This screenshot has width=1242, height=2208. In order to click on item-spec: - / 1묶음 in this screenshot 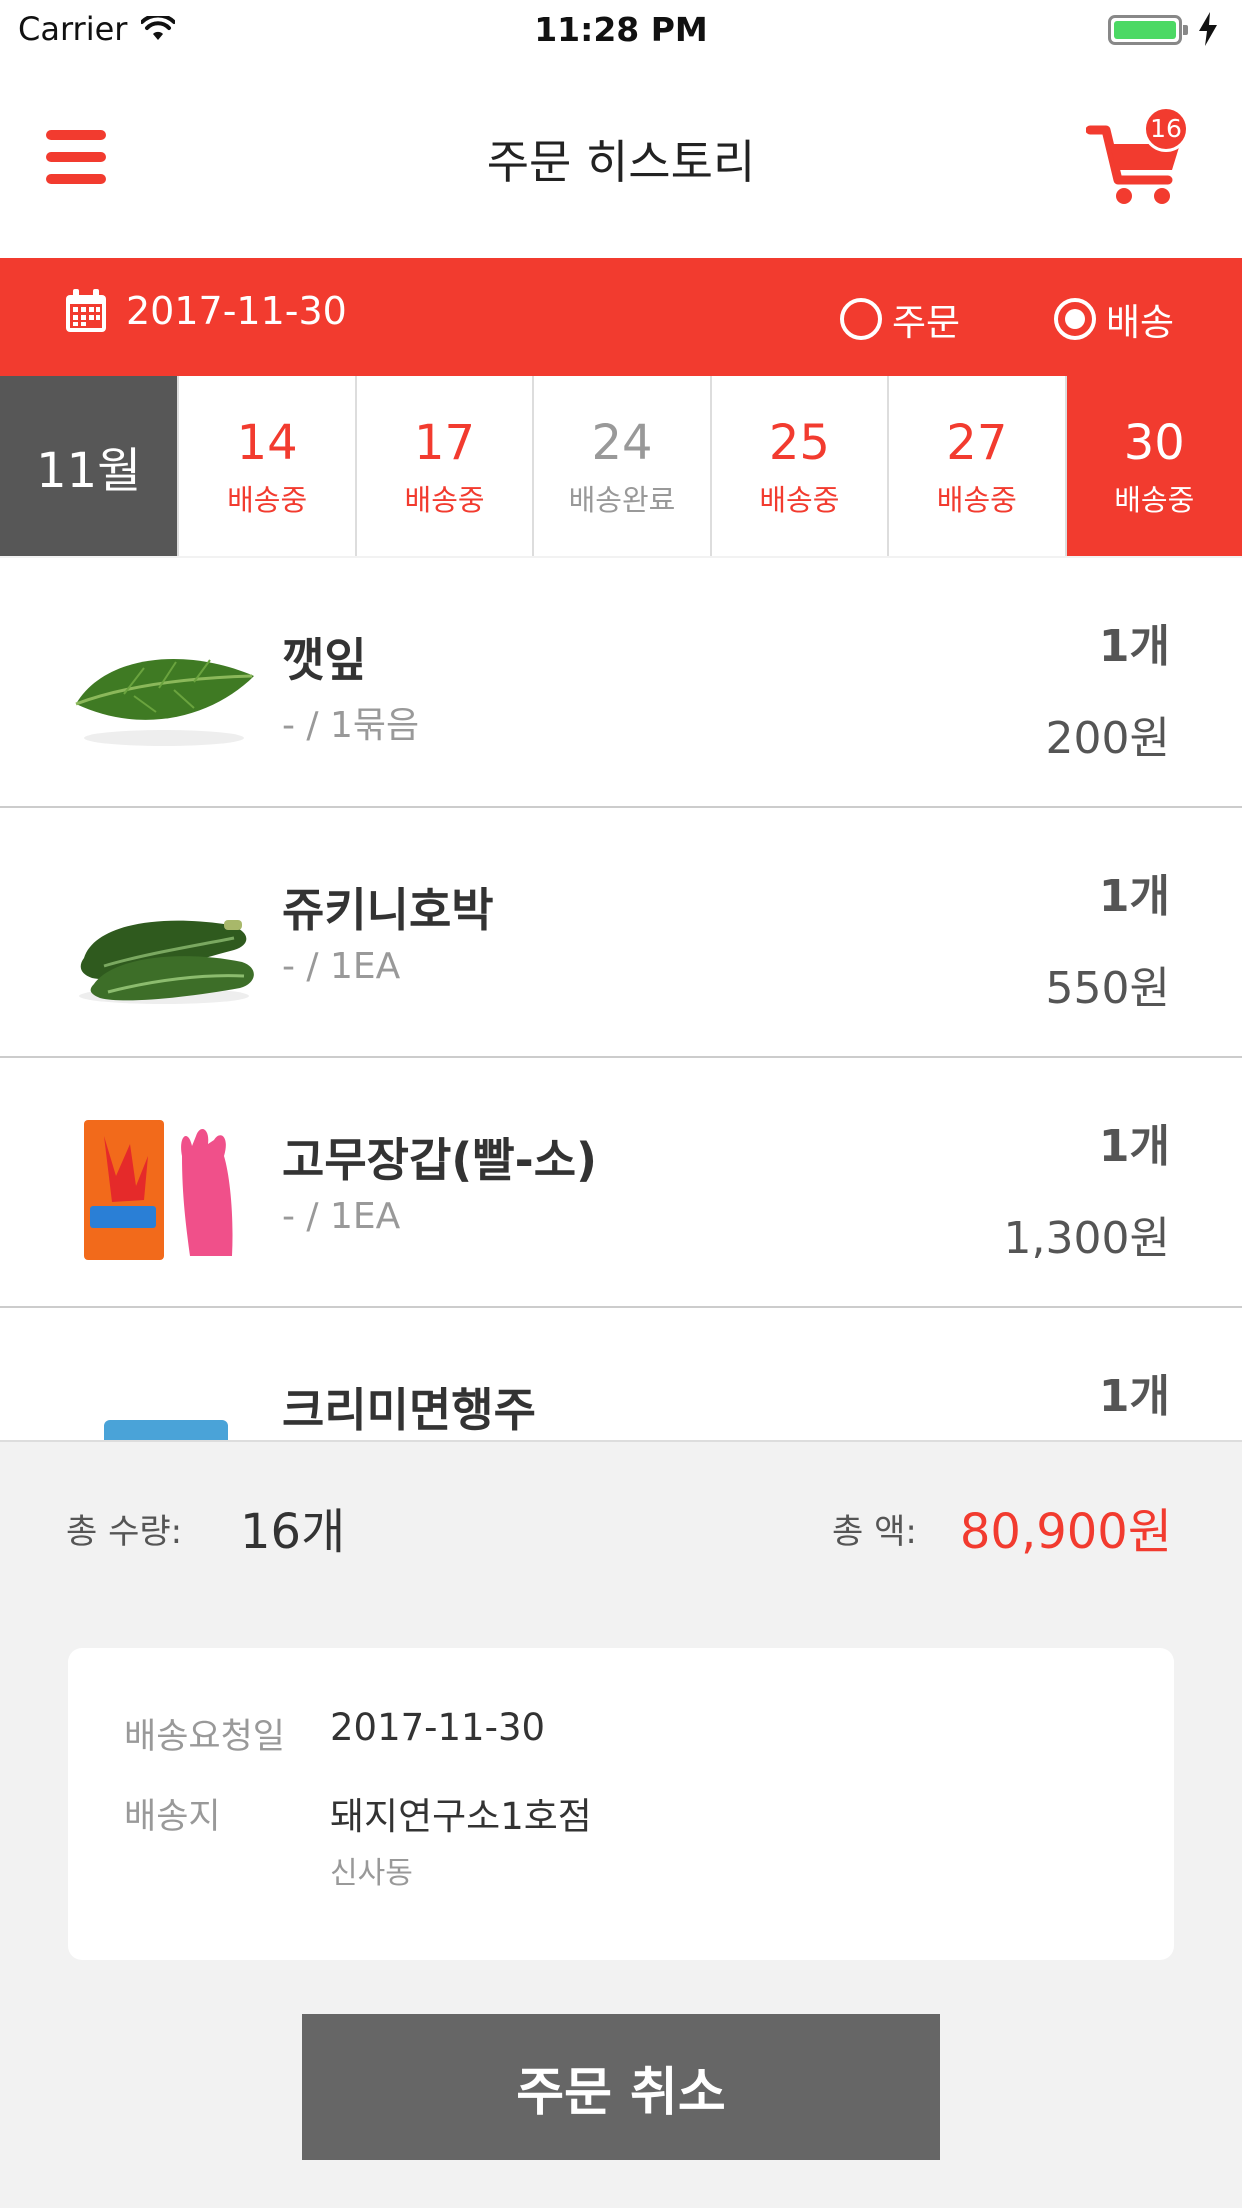, I will do `click(351, 725)`.